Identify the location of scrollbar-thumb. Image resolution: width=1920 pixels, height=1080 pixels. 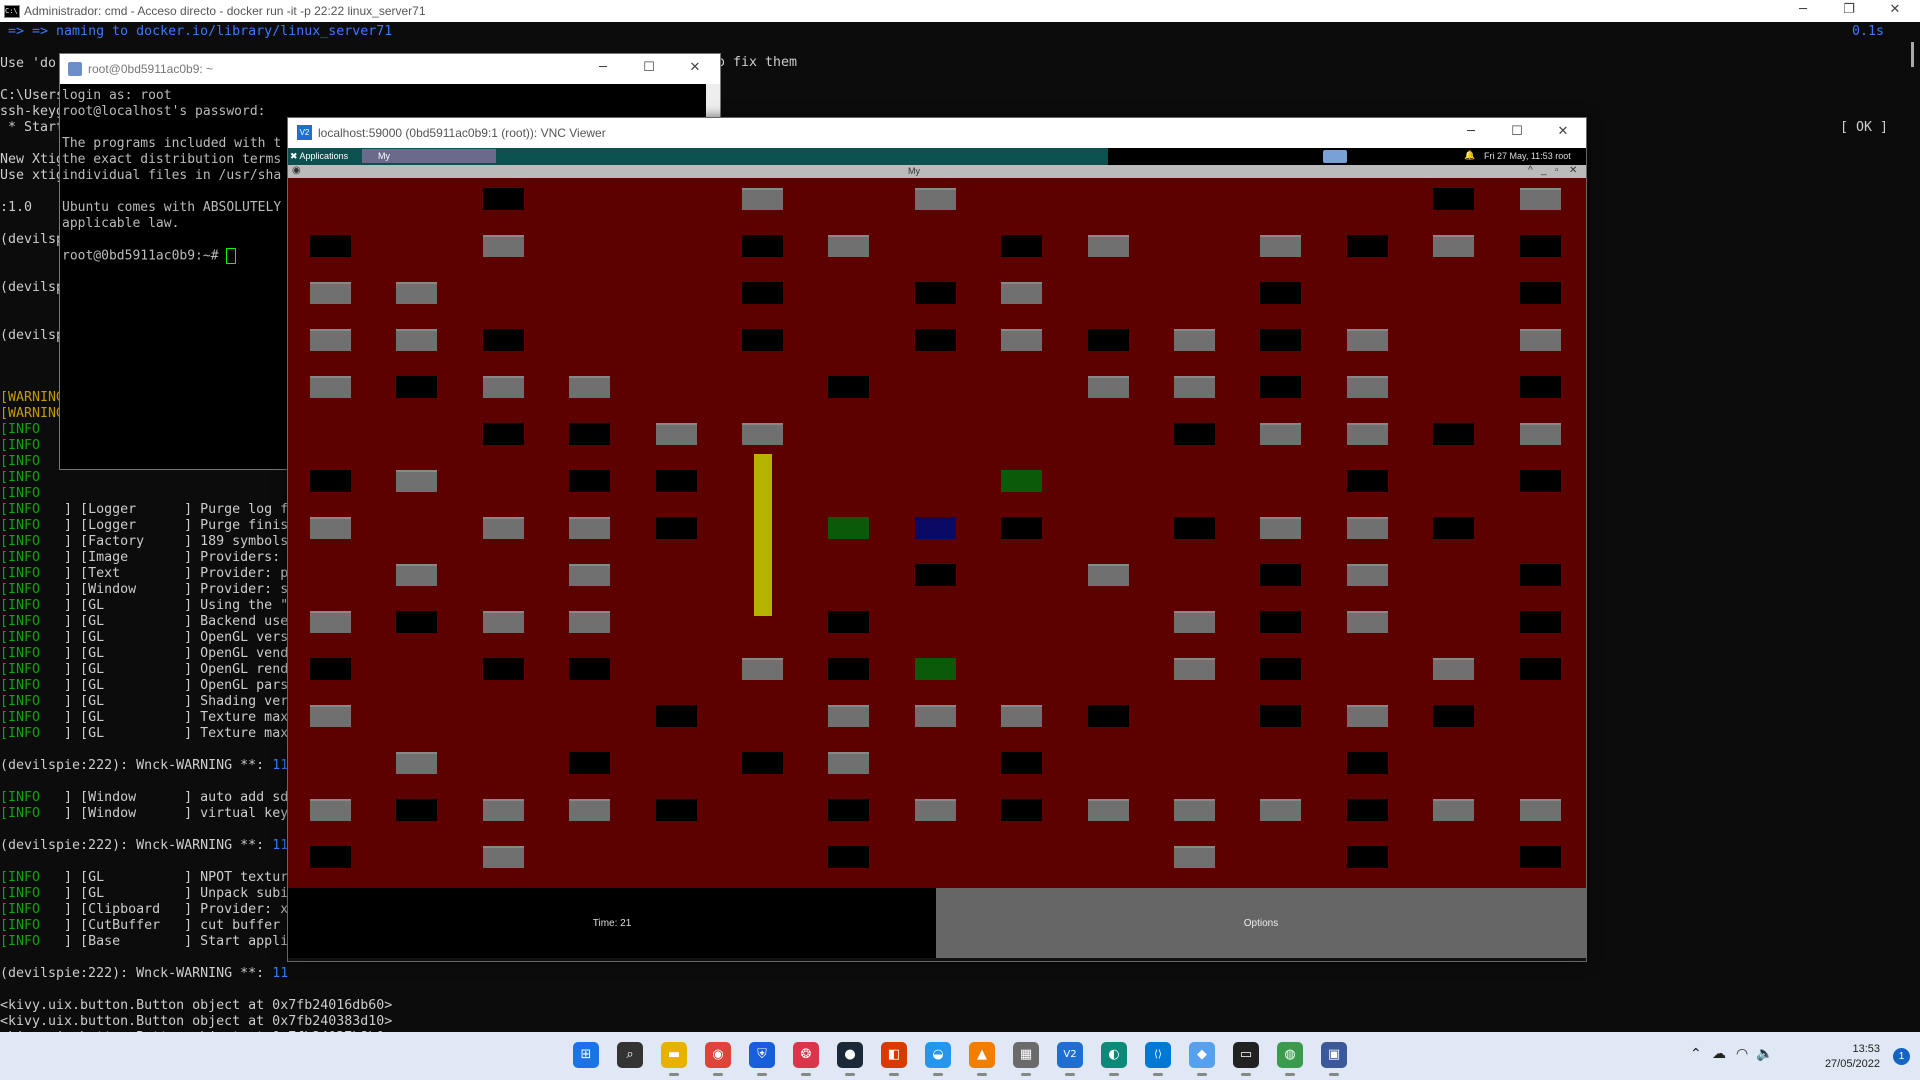
(1912, 54).